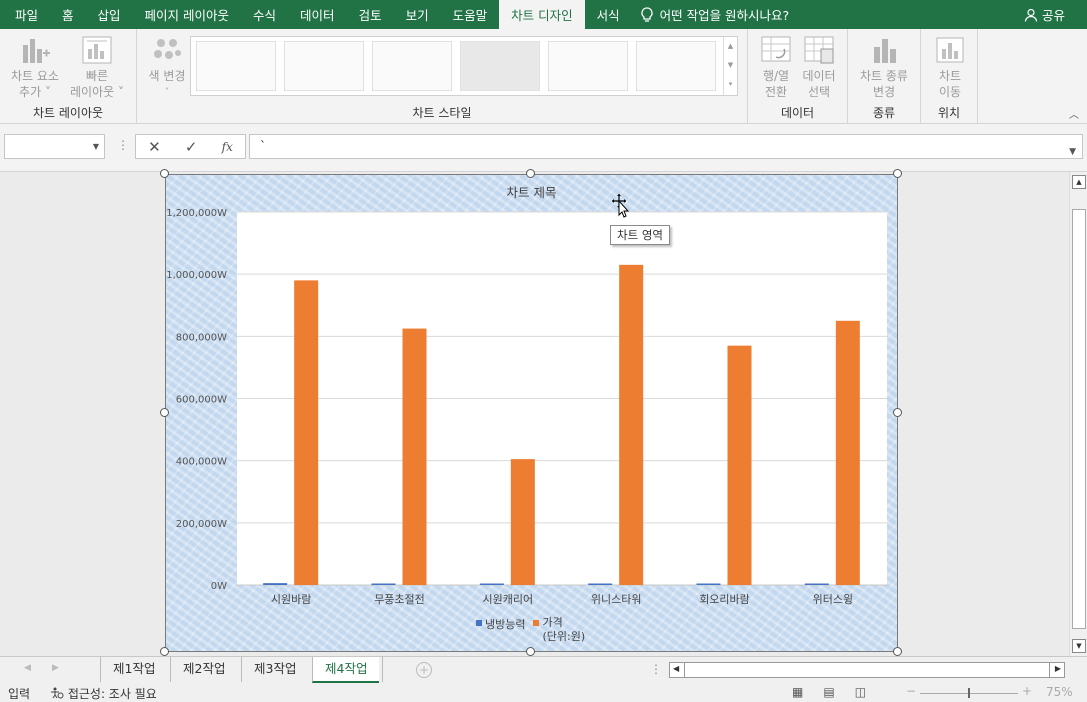  What do you see at coordinates (164, 412) in the screenshot?
I see `resize-handle-l` at bounding box center [164, 412].